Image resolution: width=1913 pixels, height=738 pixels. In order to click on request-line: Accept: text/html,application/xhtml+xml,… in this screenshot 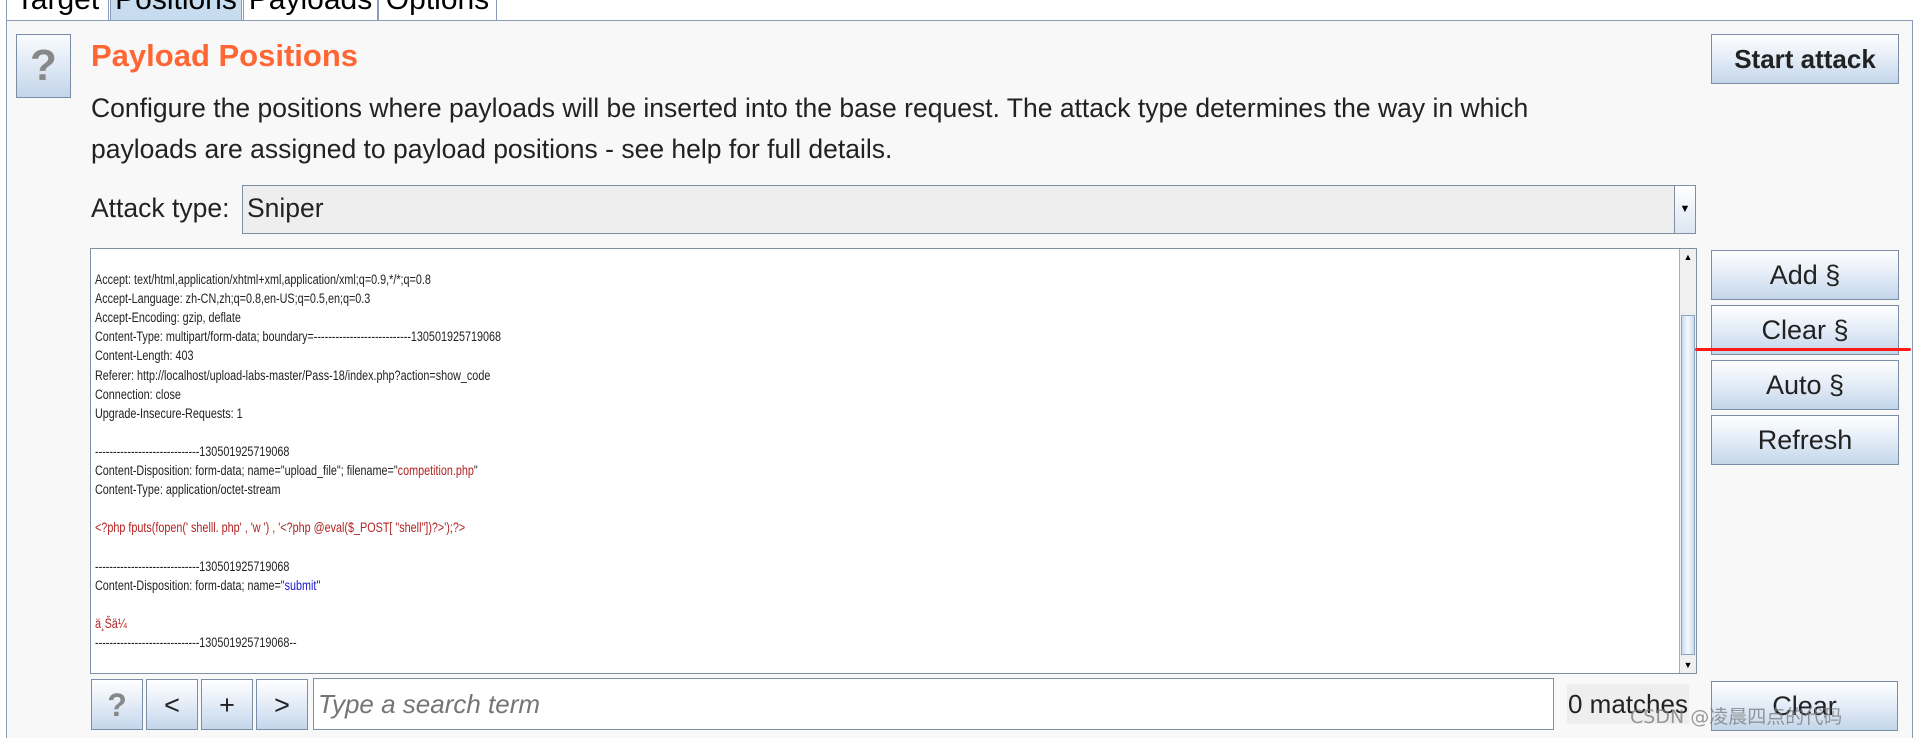, I will do `click(263, 280)`.